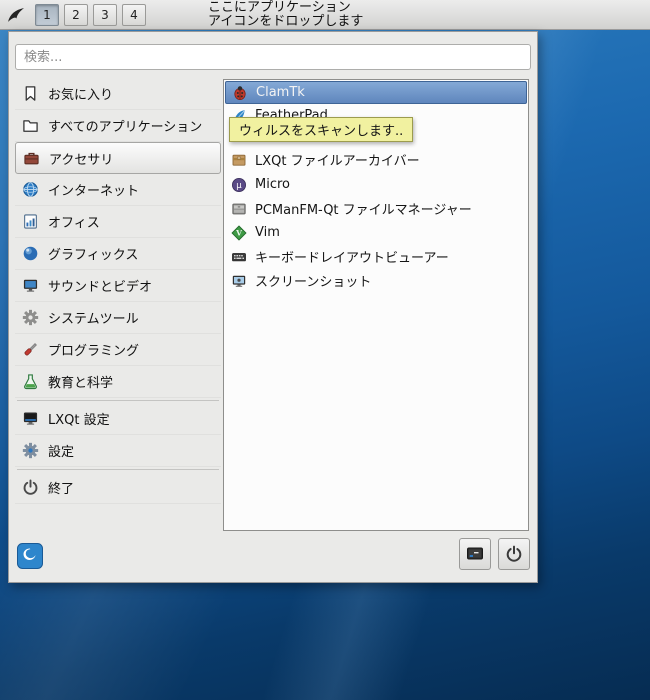 The width and height of the screenshot is (650, 700). What do you see at coordinates (118, 94) in the screenshot?
I see `category-favorites: お気に入り` at bounding box center [118, 94].